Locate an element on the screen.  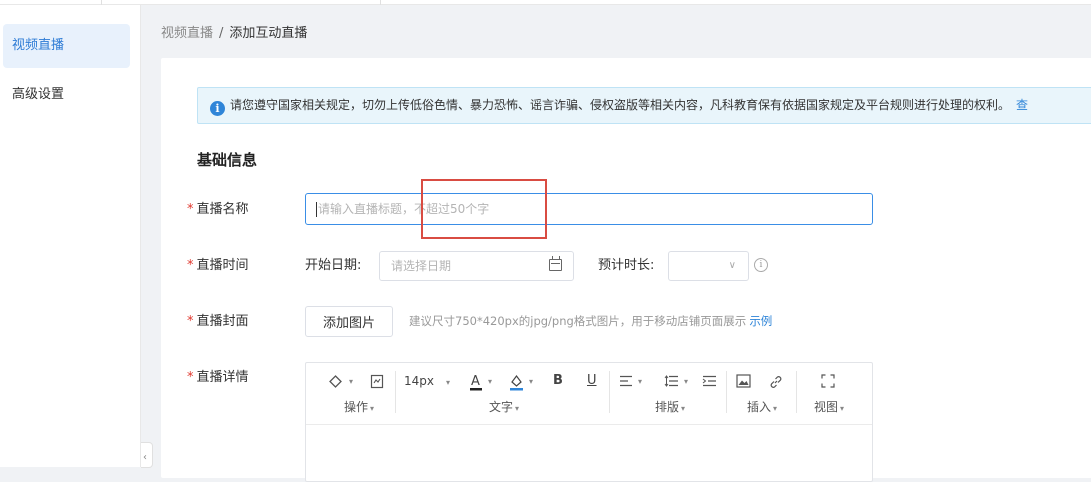
top-tab-strip is located at coordinates (545, 2).